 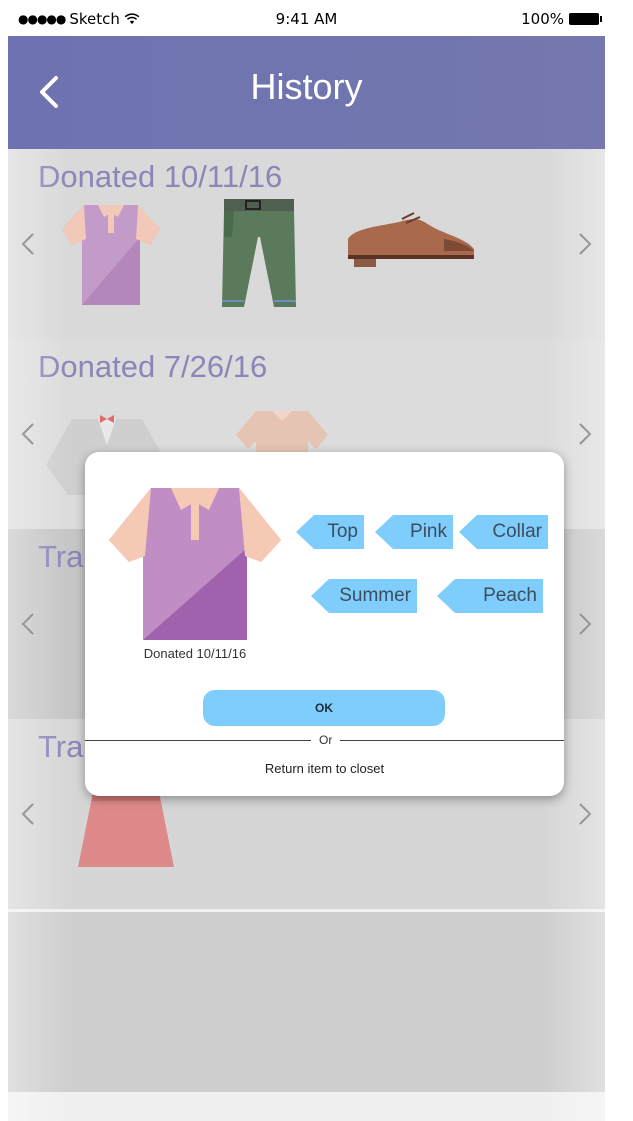 What do you see at coordinates (195, 653) in the screenshot?
I see `donation-date: Donated 10/11/16` at bounding box center [195, 653].